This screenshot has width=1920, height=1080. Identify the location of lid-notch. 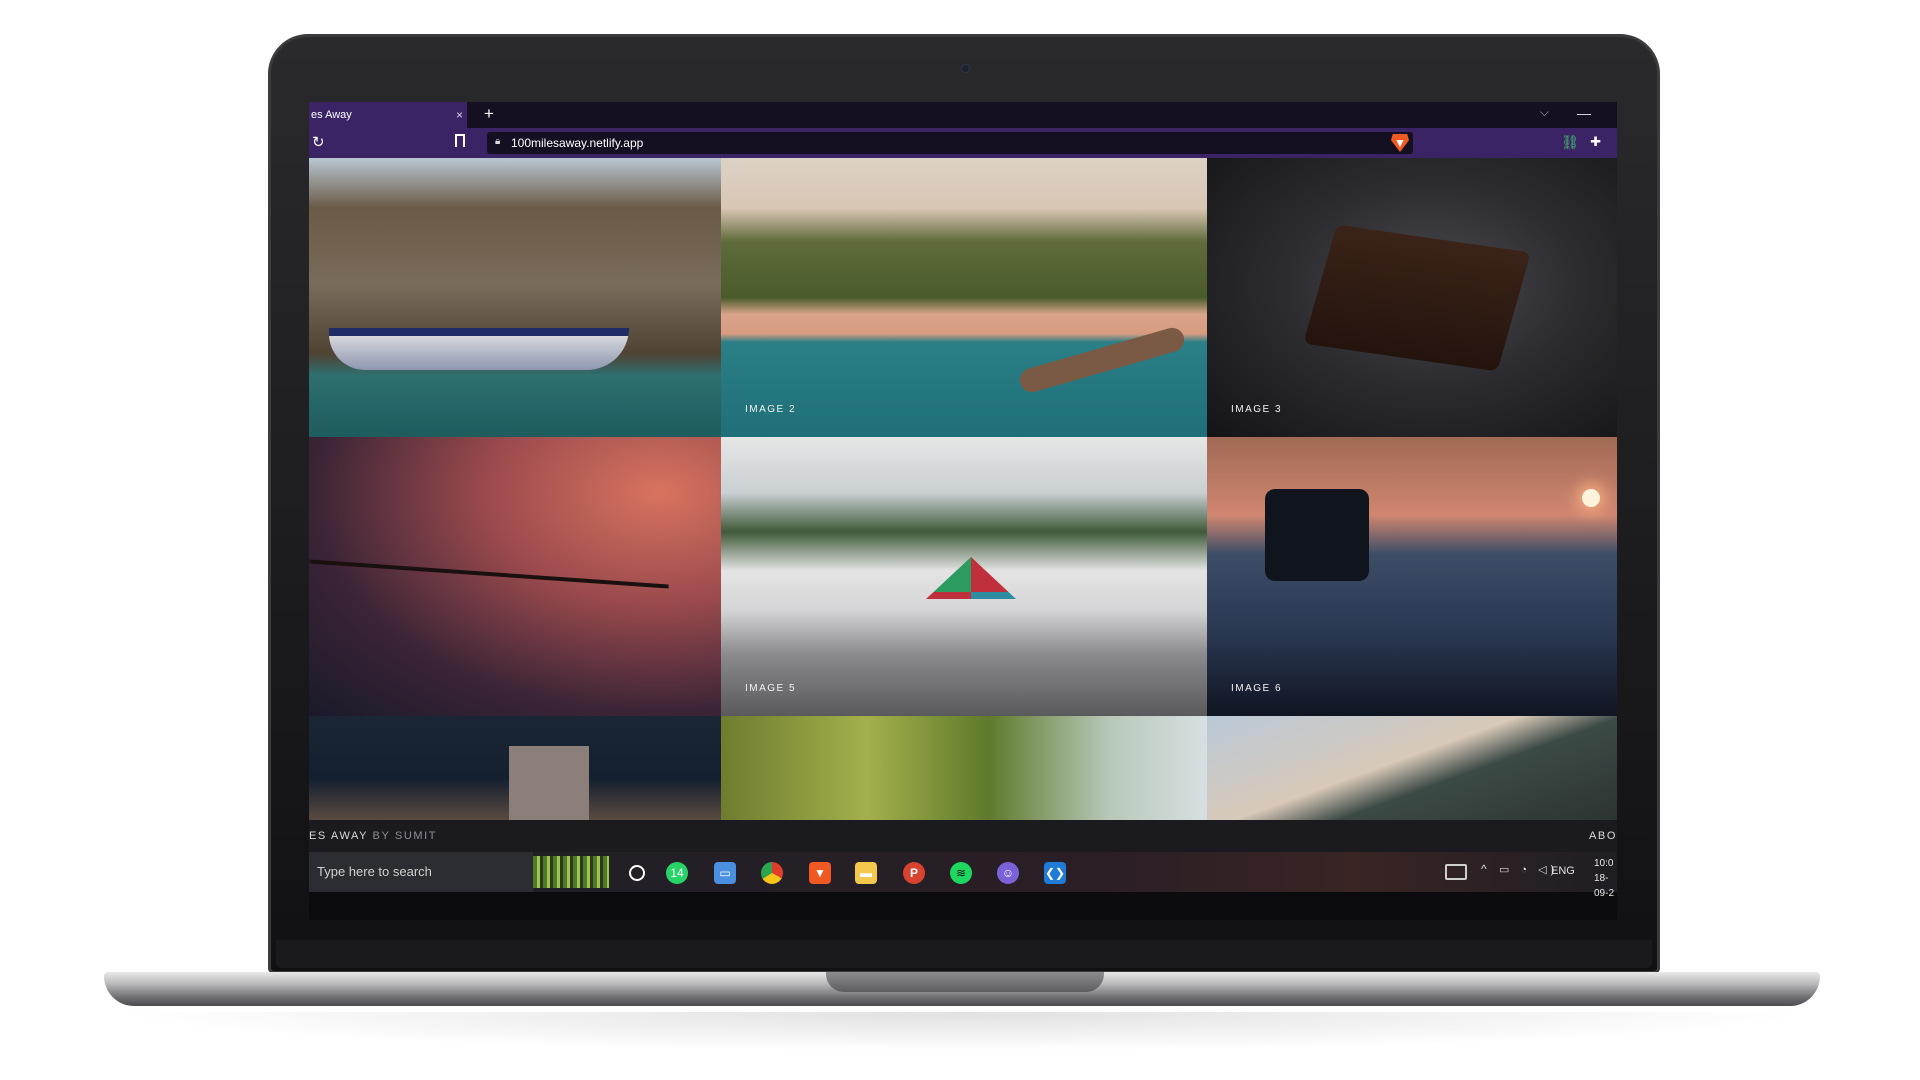
(965, 982).